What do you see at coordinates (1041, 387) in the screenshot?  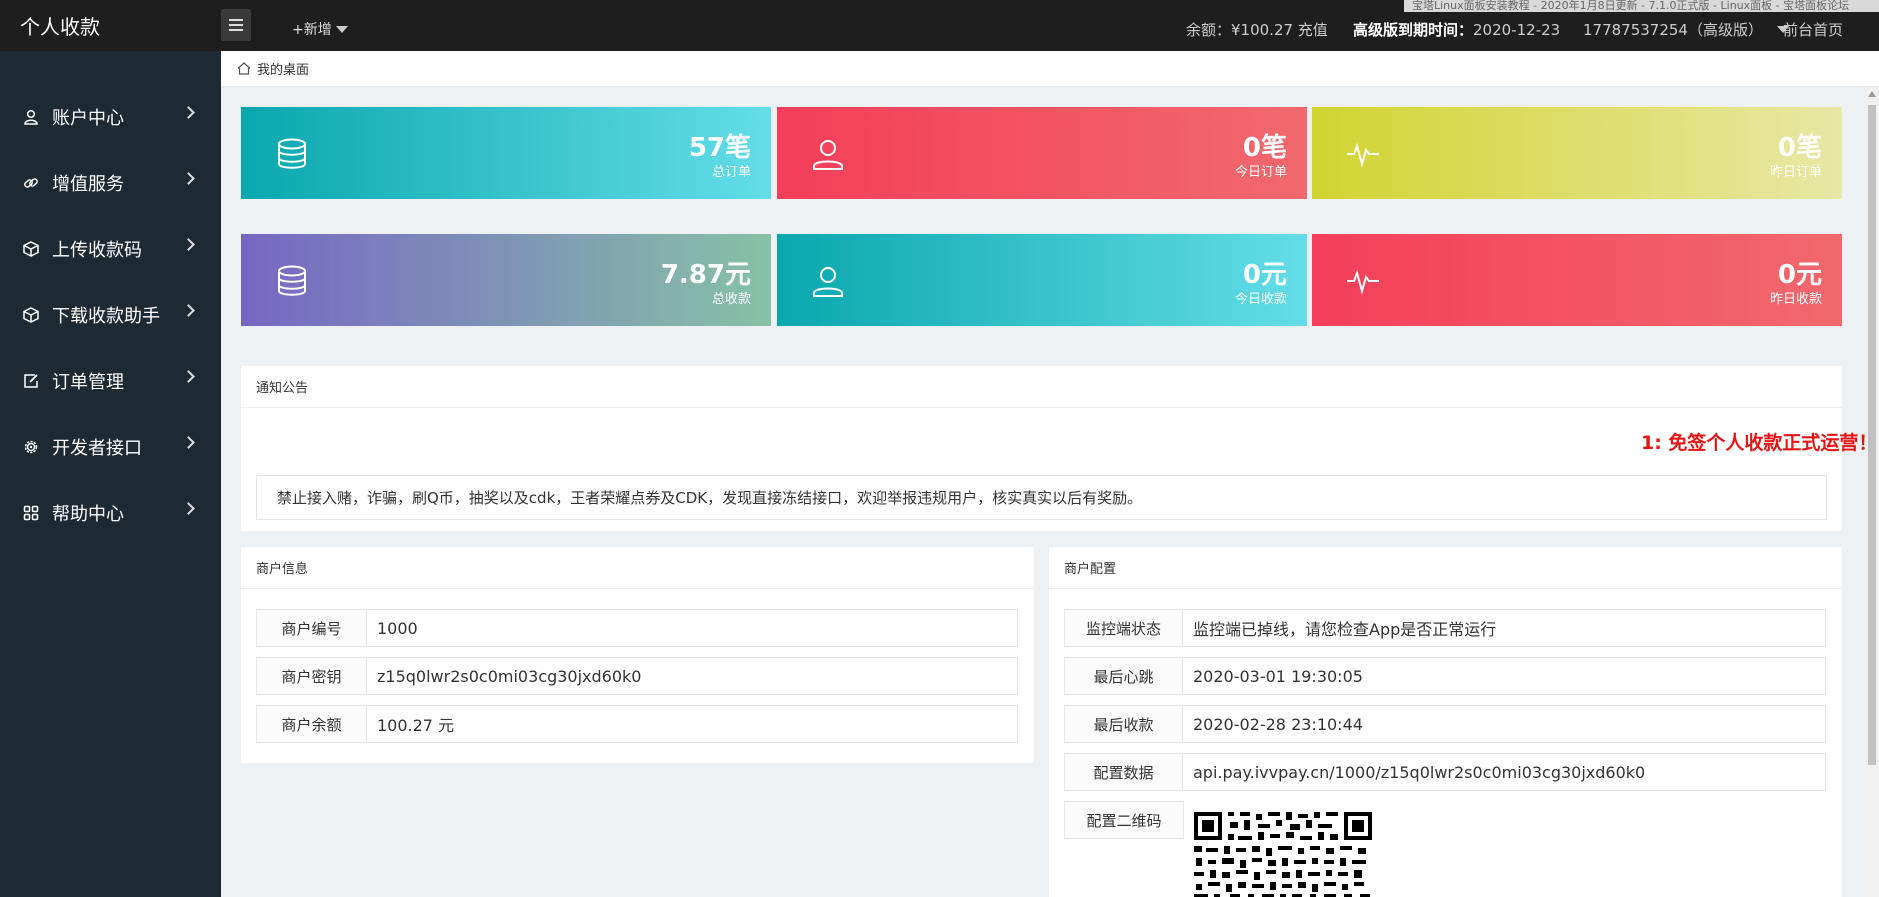 I see `panel-title: 通知公告` at bounding box center [1041, 387].